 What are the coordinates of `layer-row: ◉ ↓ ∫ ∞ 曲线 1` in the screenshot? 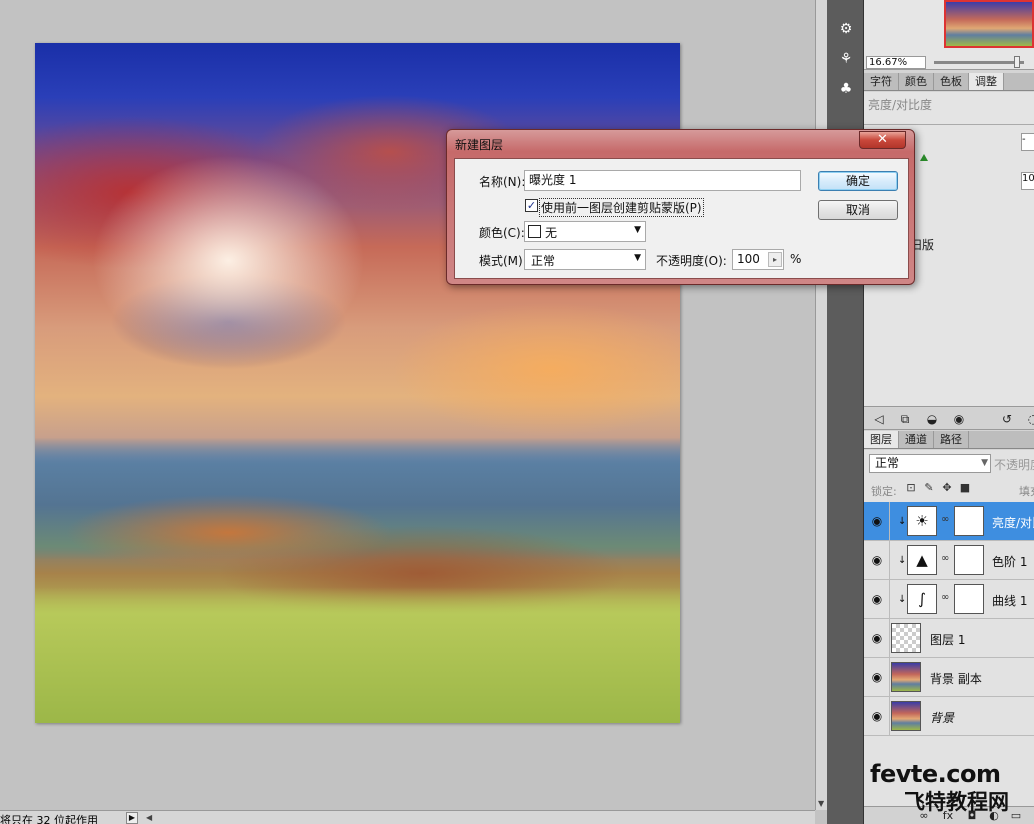 It's located at (949, 599).